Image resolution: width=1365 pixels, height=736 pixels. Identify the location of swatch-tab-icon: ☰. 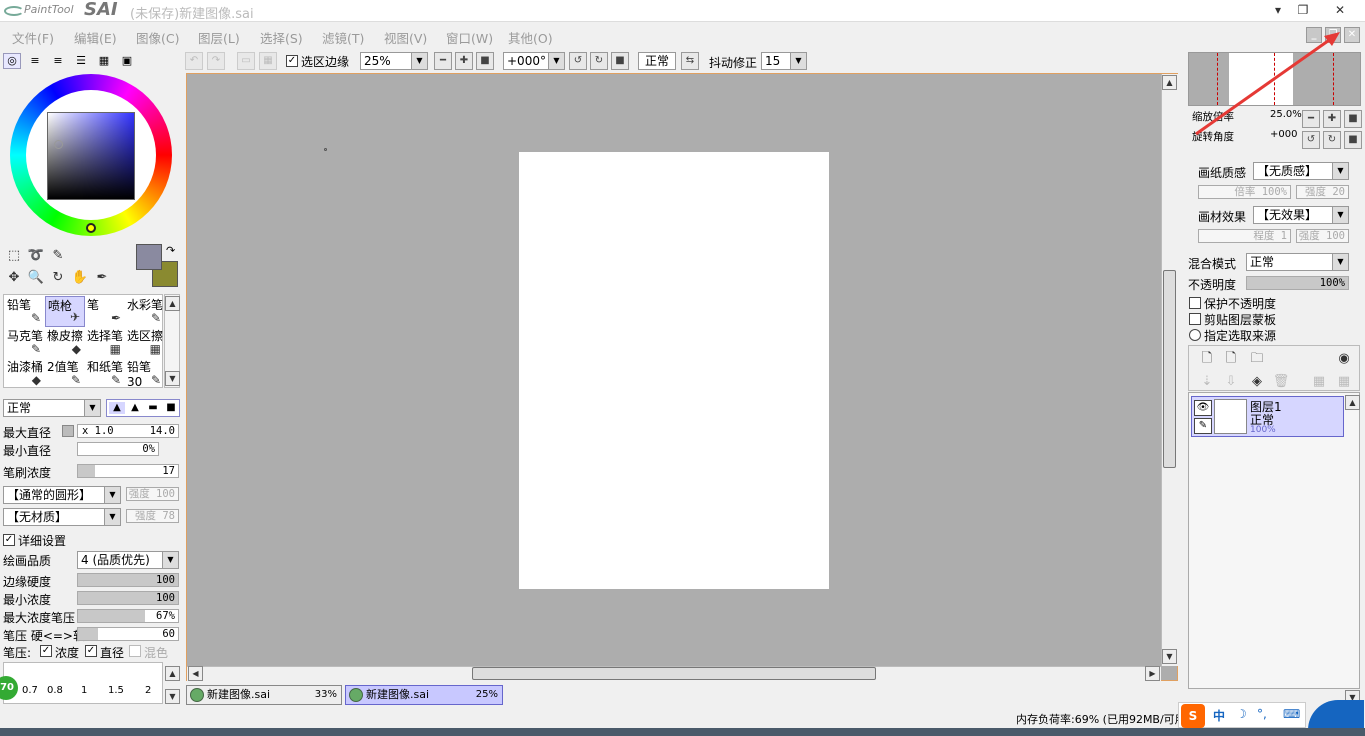
(81, 61).